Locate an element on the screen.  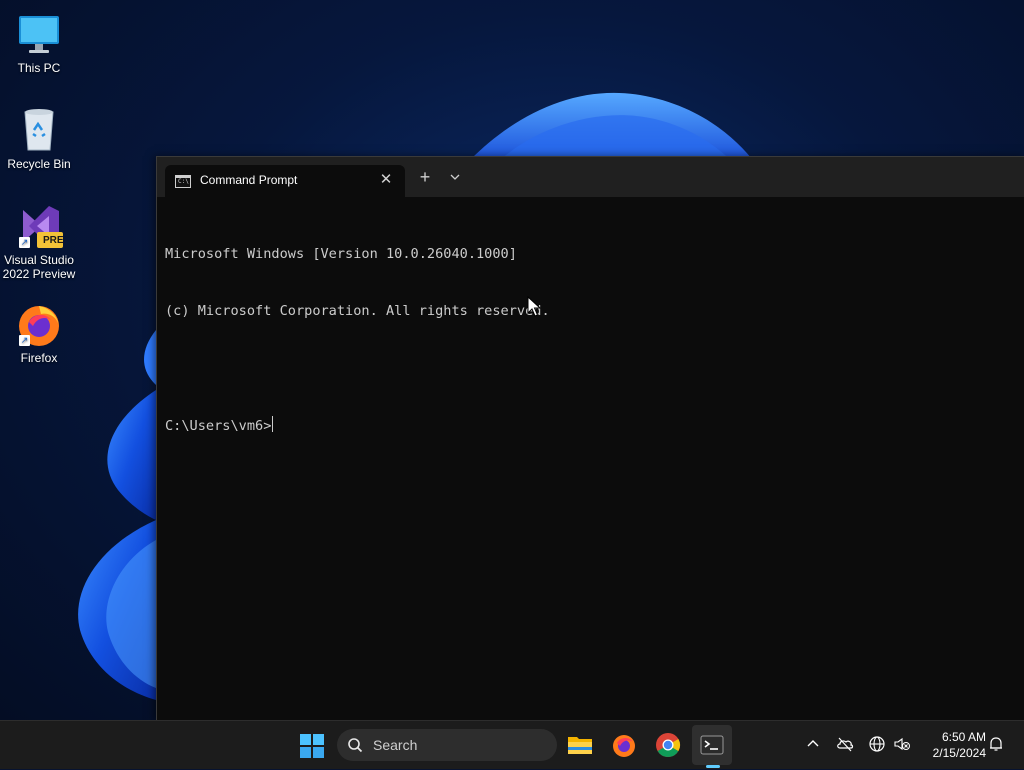
file-explorer-button is located at coordinates (580, 745).